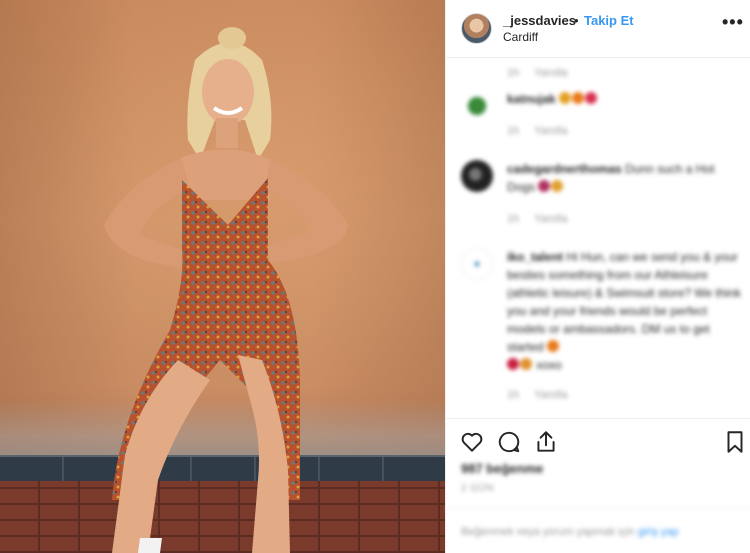 This screenshot has width=750, height=553. Describe the element at coordinates (548, 532) in the screenshot. I see `login-hint-text: Beğenmek veya yorum yapmak için` at that location.